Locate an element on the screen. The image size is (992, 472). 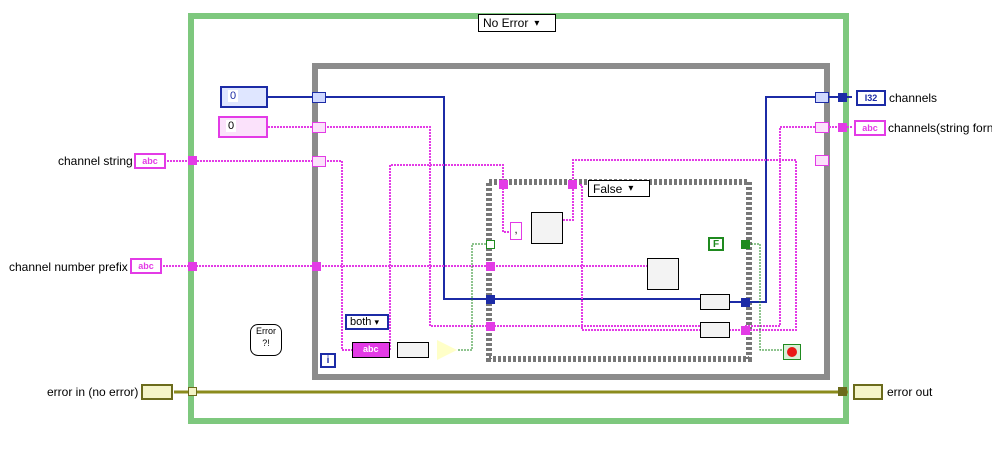
inner-case-selector: False ▾ is located at coordinates (619, 188).